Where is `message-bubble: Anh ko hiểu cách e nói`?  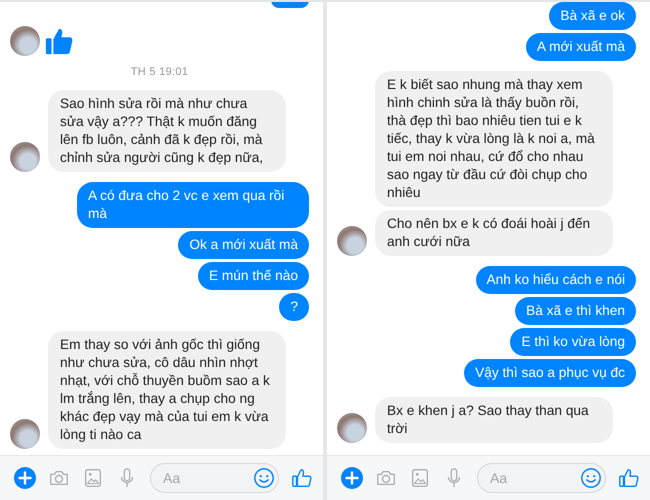
message-bubble: Anh ko hiểu cách e nói is located at coordinates (556, 280).